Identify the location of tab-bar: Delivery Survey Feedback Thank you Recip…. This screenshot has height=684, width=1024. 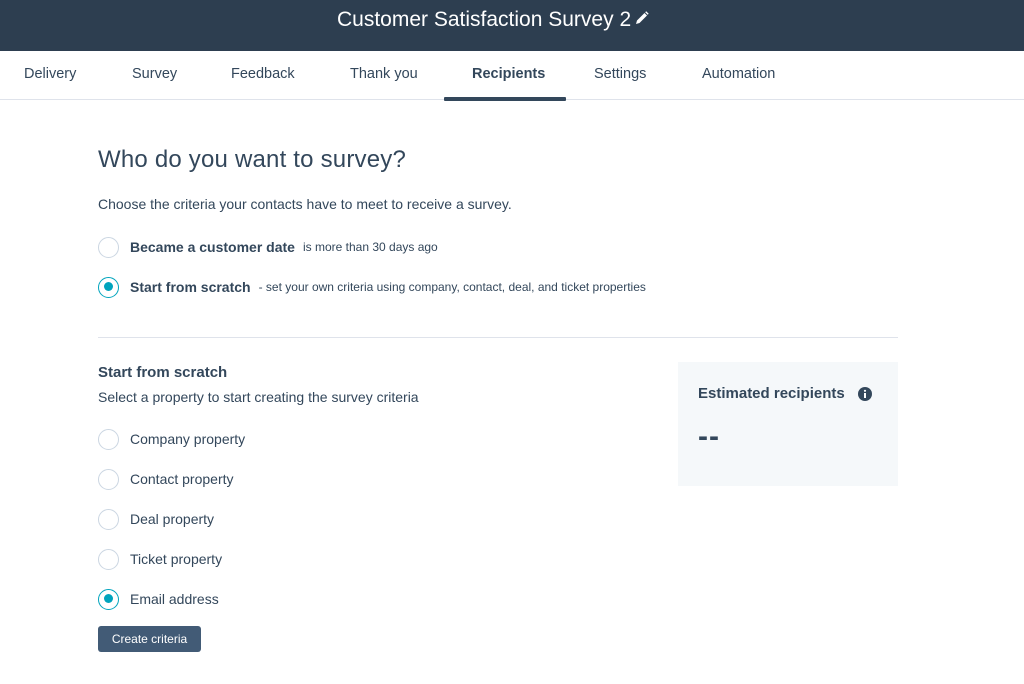
(512, 76).